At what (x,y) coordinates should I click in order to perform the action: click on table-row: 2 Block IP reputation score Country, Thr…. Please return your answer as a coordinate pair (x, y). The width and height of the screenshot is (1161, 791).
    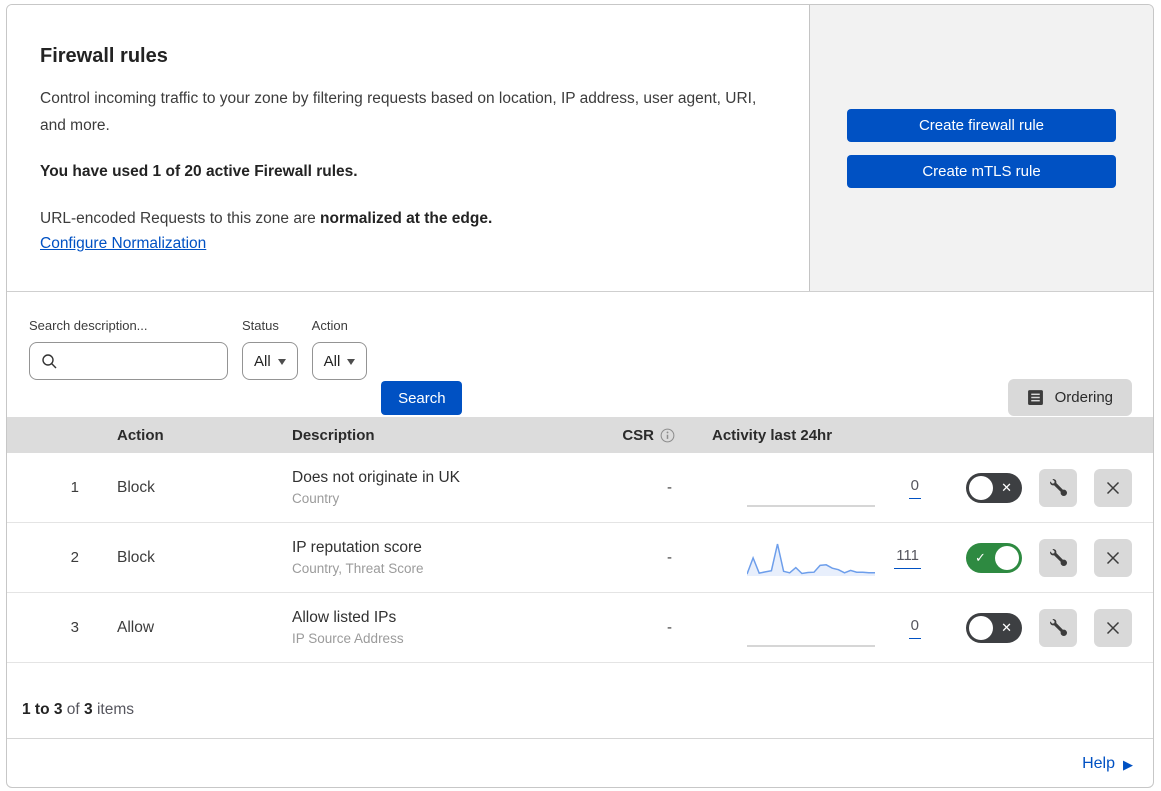
    Looking at the image, I should click on (580, 558).